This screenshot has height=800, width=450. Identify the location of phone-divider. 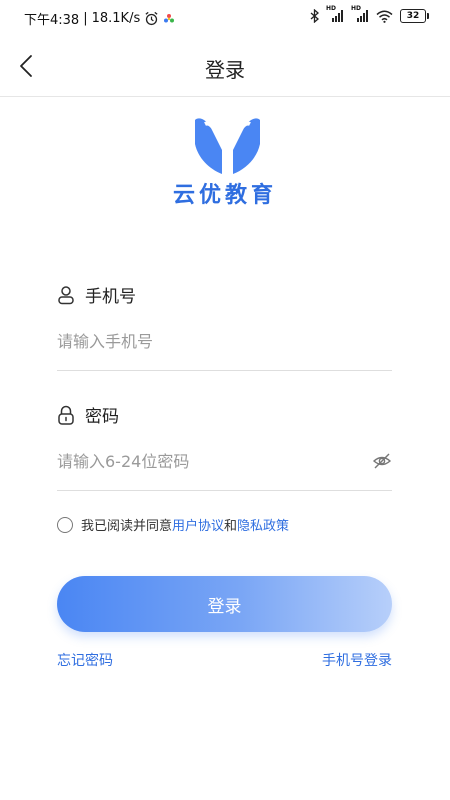
(224, 370).